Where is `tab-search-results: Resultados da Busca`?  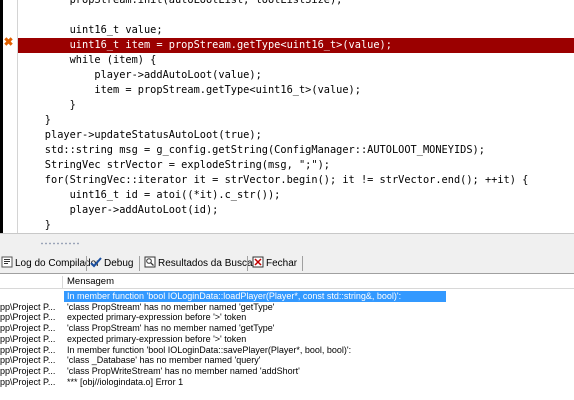 tab-search-results: Resultados da Busca is located at coordinates (198, 263).